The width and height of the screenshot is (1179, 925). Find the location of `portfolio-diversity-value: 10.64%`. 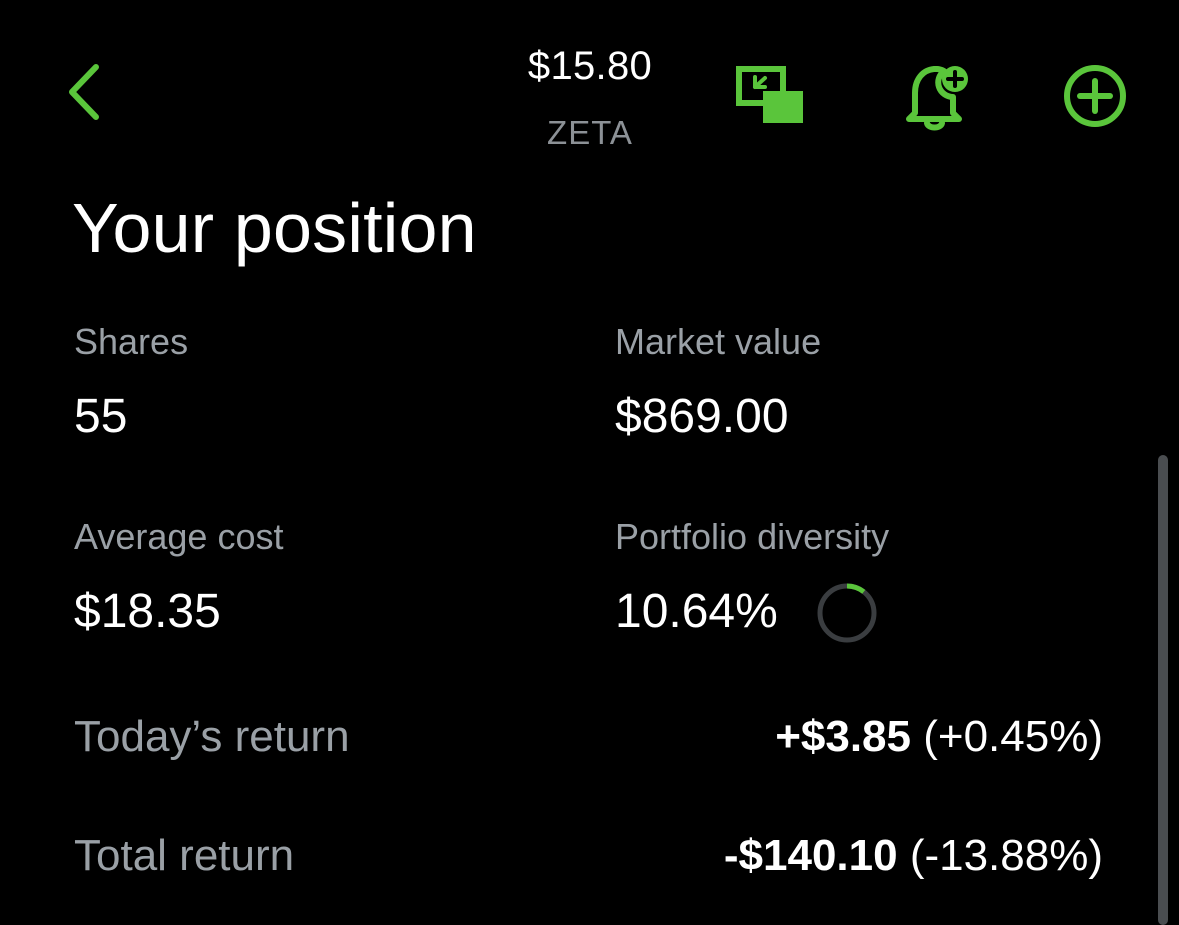

portfolio-diversity-value: 10.64% is located at coordinates (696, 611).